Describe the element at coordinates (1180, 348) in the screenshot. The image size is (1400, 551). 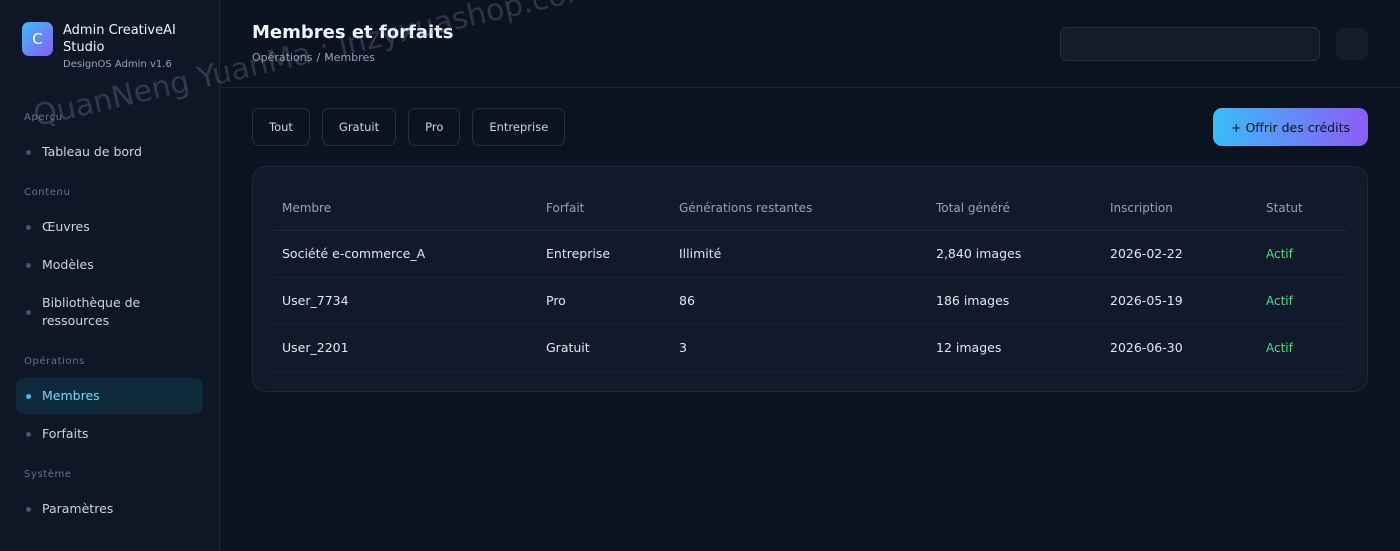
I see `cell-inscription: 2026-06-30` at that location.